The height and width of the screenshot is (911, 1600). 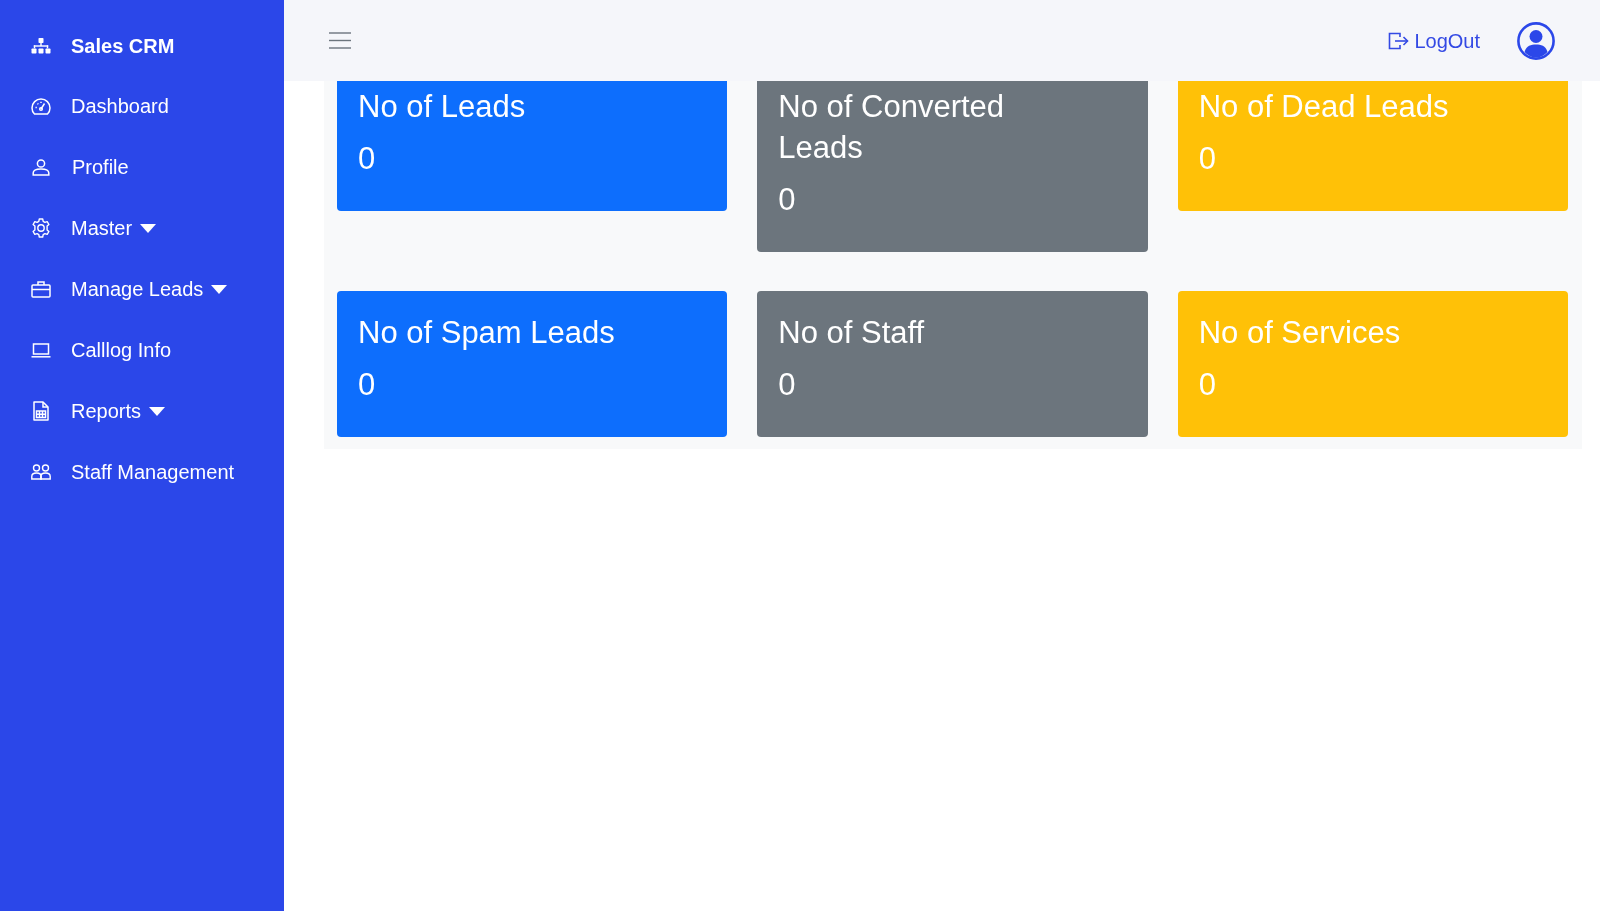 What do you see at coordinates (41, 46) in the screenshot?
I see `hierarchy-icon` at bounding box center [41, 46].